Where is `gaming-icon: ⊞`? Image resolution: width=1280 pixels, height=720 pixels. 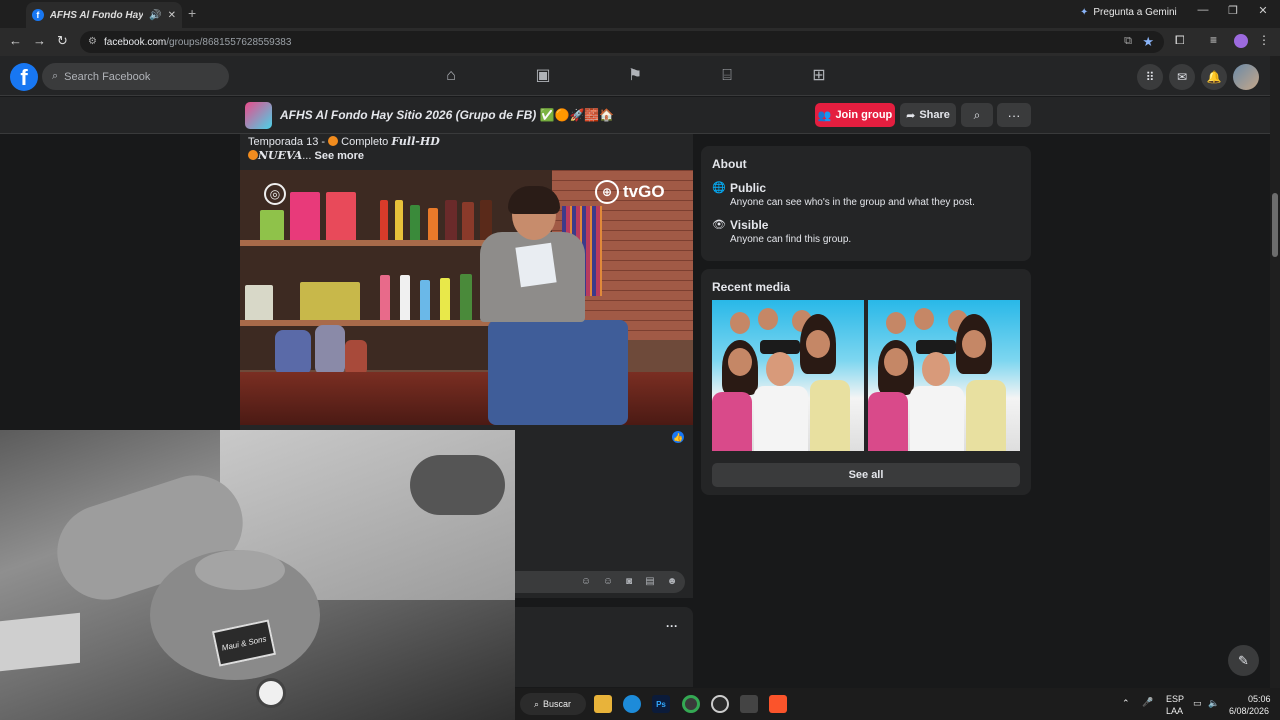 gaming-icon: ⊞ is located at coordinates (819, 76).